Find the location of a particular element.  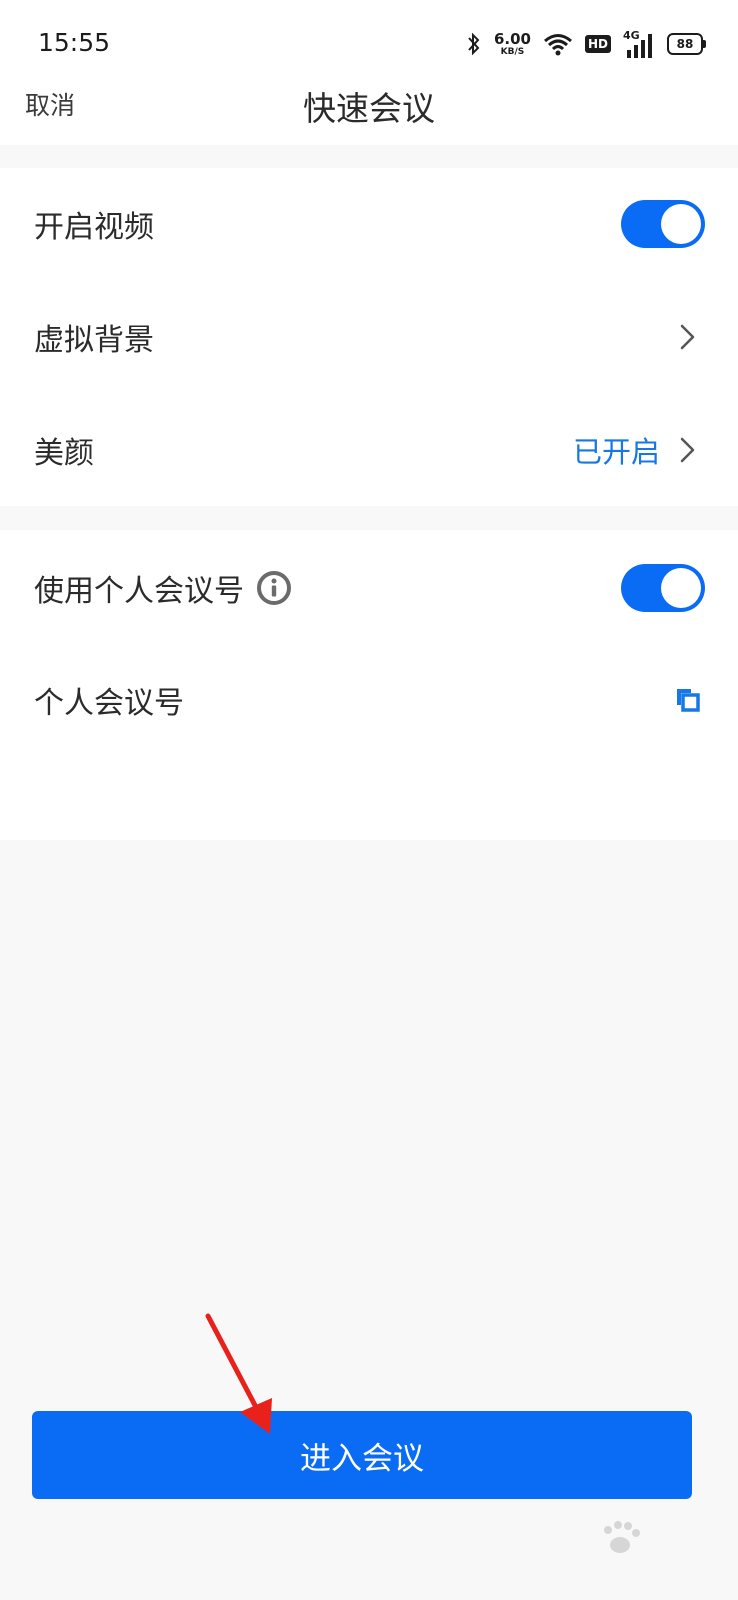

status-icons: 6.00 KB/S HD 4G 88 is located at coordinates (586, 44).